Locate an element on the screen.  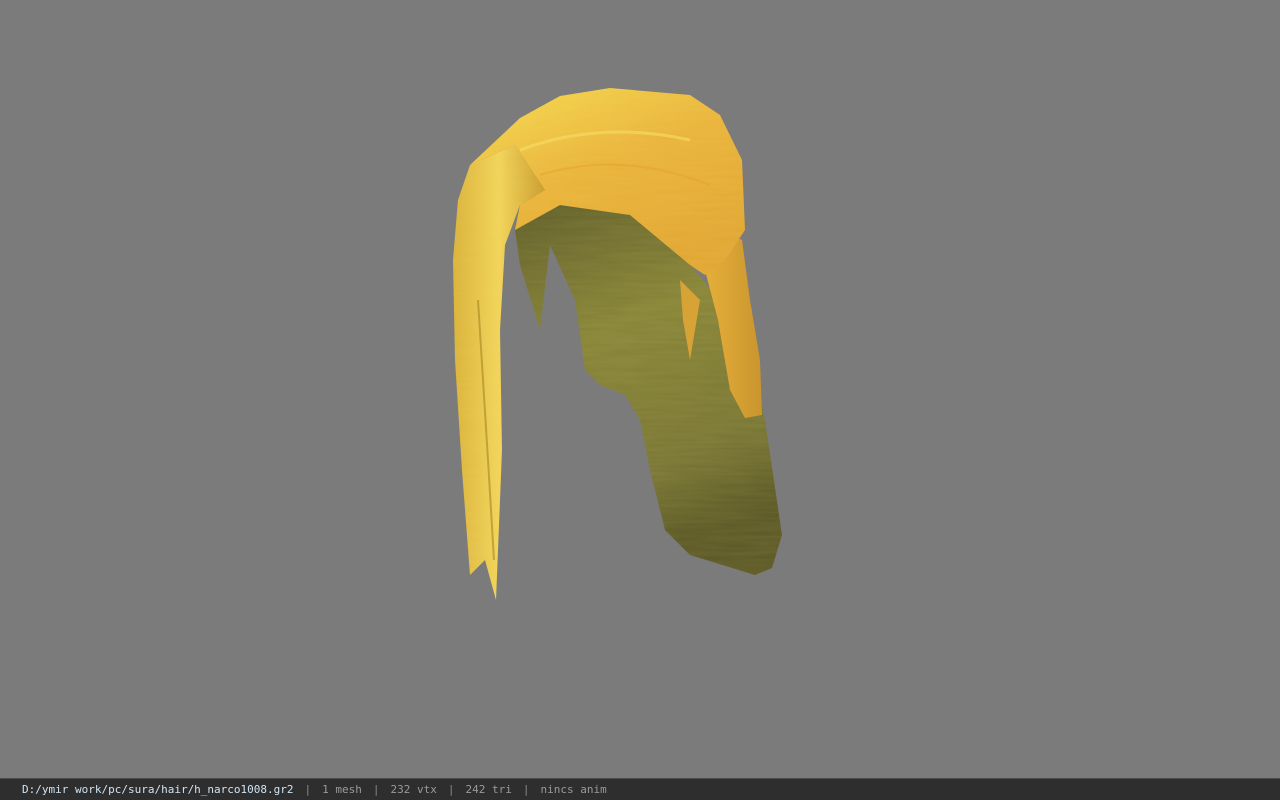
triangle-count: 242 tri is located at coordinates (488, 789).